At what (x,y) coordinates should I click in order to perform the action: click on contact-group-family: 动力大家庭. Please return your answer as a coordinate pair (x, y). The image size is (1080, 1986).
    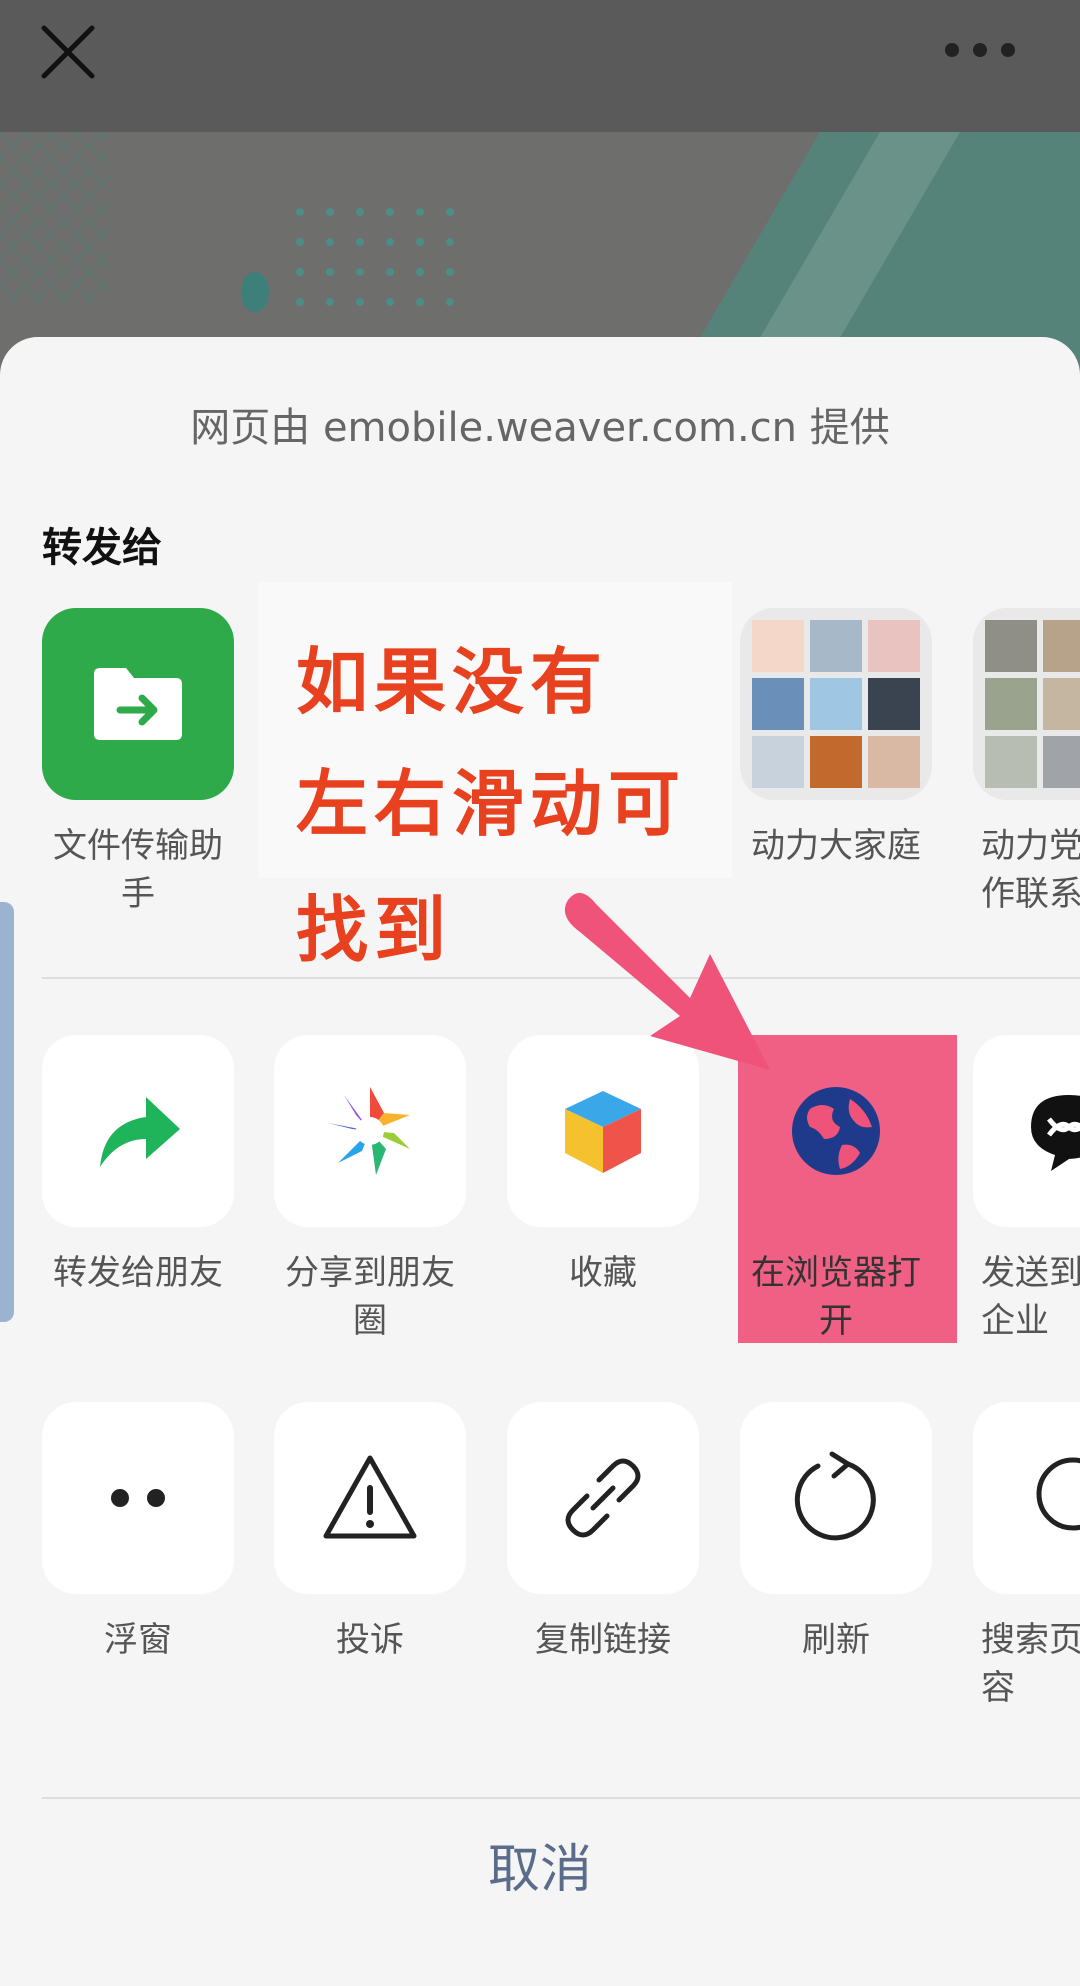
    Looking at the image, I should click on (836, 739).